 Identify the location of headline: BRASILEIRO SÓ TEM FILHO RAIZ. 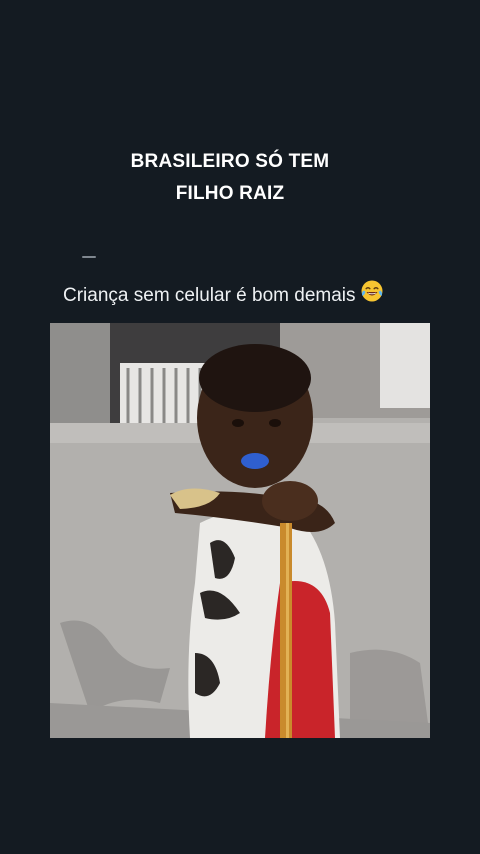
(230, 178).